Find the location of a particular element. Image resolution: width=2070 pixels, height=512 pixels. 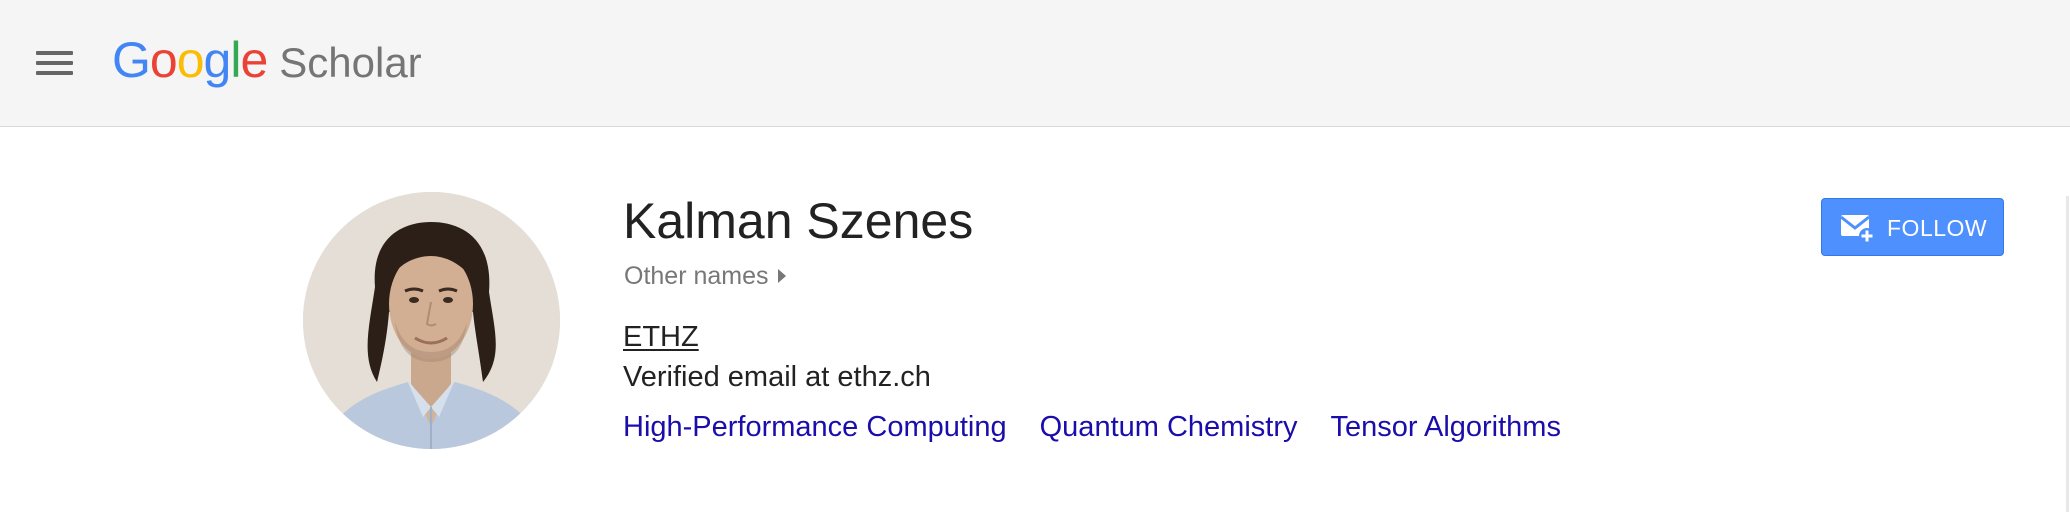

interest-link: Tensor Algorithms is located at coordinates (1445, 427).